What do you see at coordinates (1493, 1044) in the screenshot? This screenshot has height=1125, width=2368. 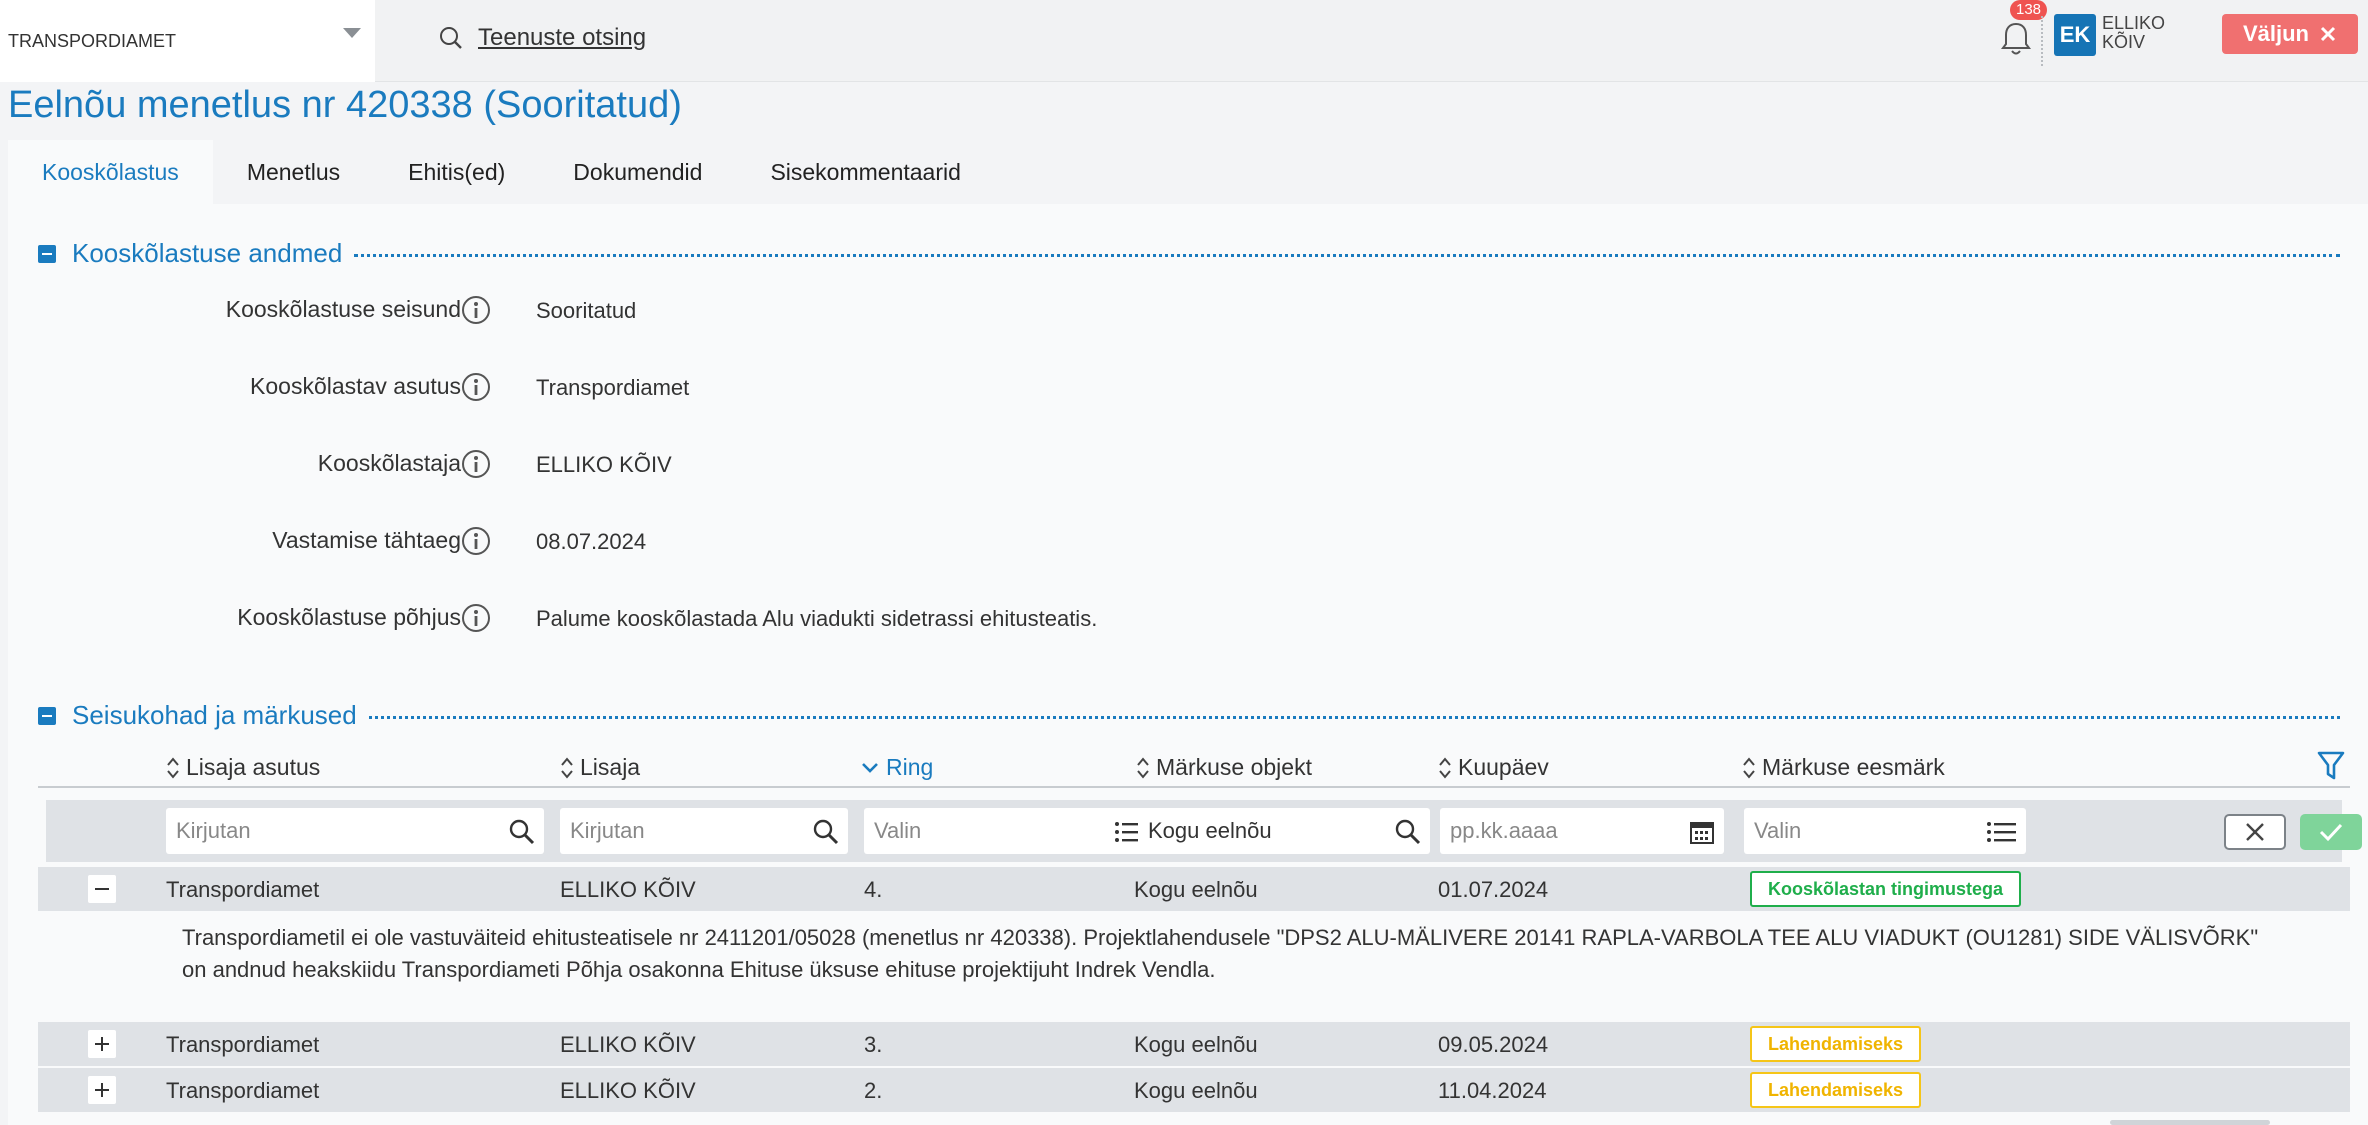 I see `cell-kuupaev: 09.05.2024` at bounding box center [1493, 1044].